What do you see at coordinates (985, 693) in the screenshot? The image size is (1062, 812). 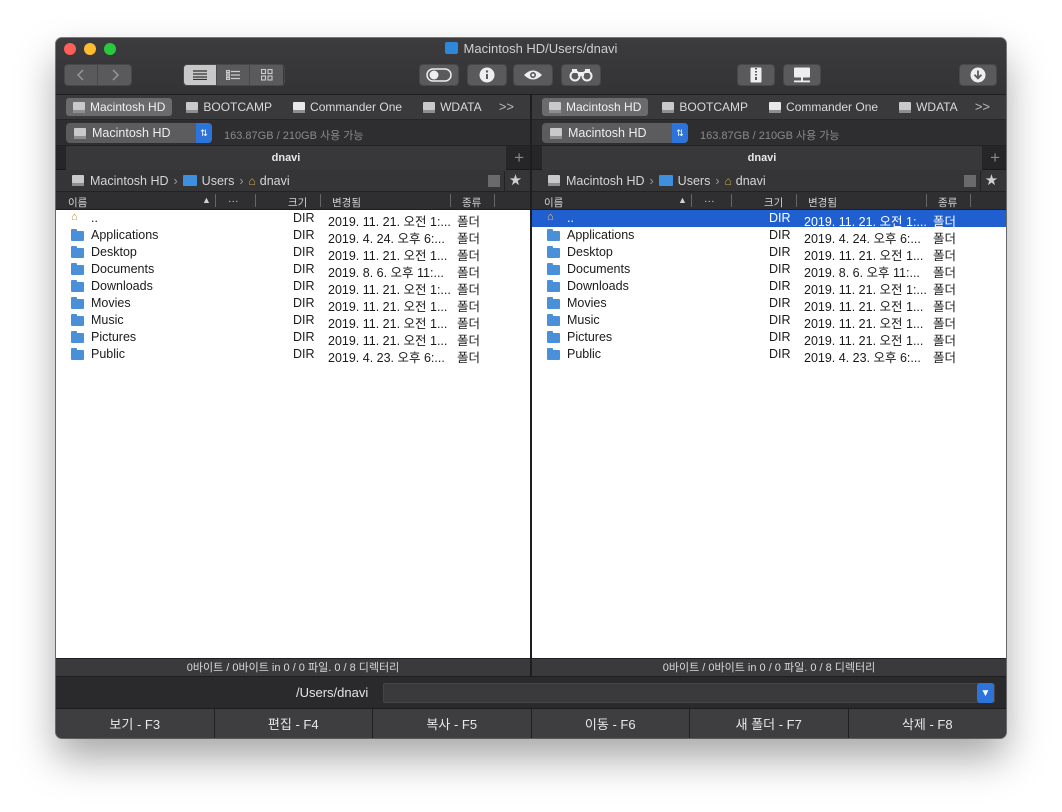 I see `chevron-down-icon: ▼` at bounding box center [985, 693].